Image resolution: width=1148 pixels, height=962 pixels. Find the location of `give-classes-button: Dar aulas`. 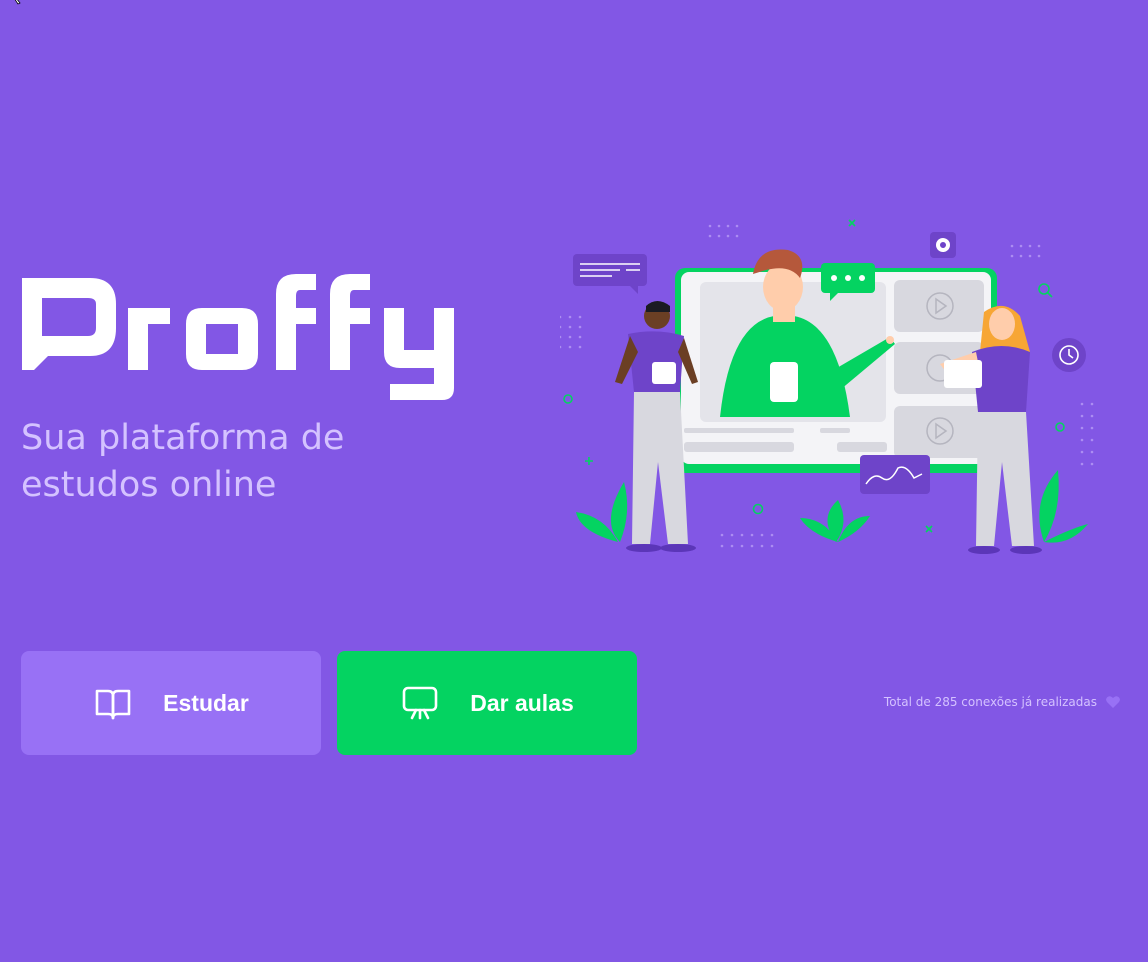

give-classes-button: Dar aulas is located at coordinates (487, 703).